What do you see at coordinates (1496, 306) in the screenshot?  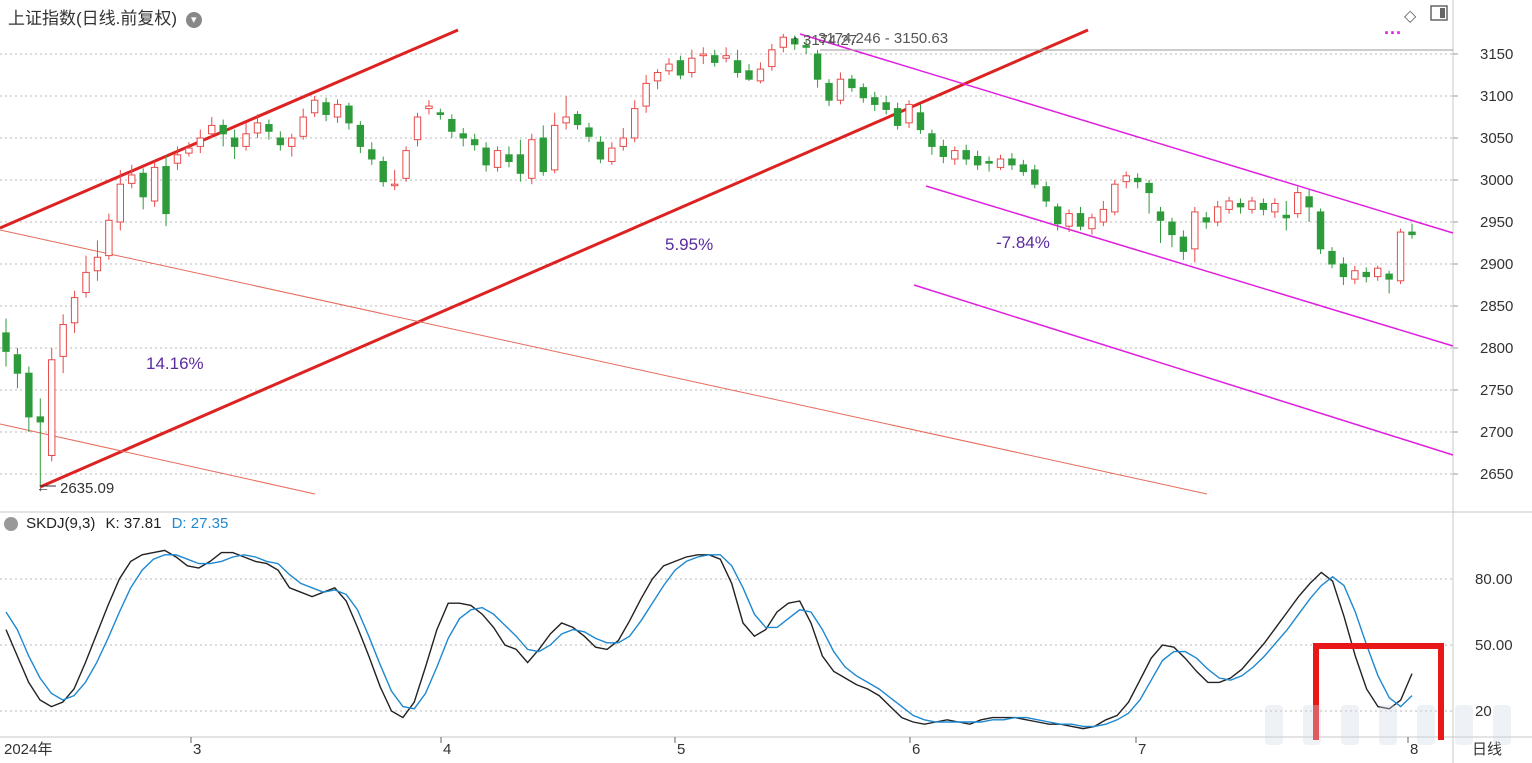 I see `y-tick-label: 2850` at bounding box center [1496, 306].